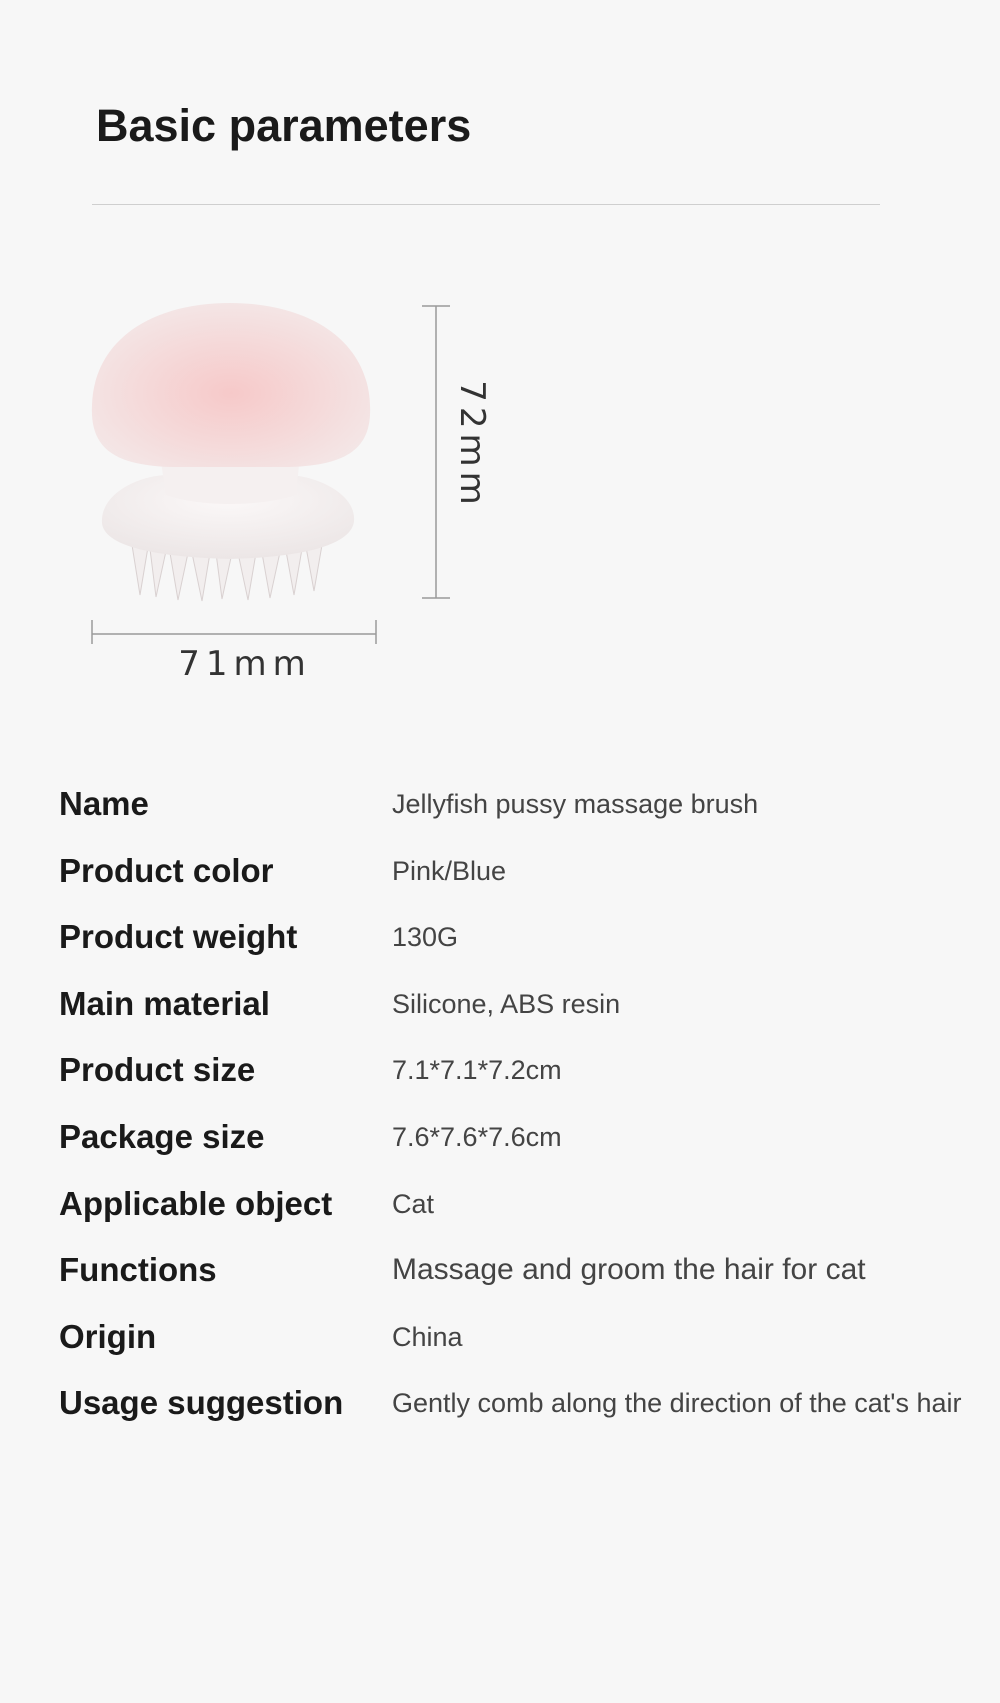 This screenshot has height=1703, width=1000. What do you see at coordinates (524, 1342) in the screenshot?
I see `param-row-origin: Origin China` at bounding box center [524, 1342].